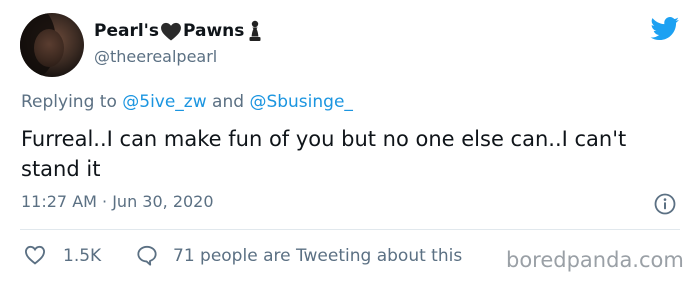 This screenshot has width=700, height=282. I want to click on black-heart-icon, so click(171, 31).